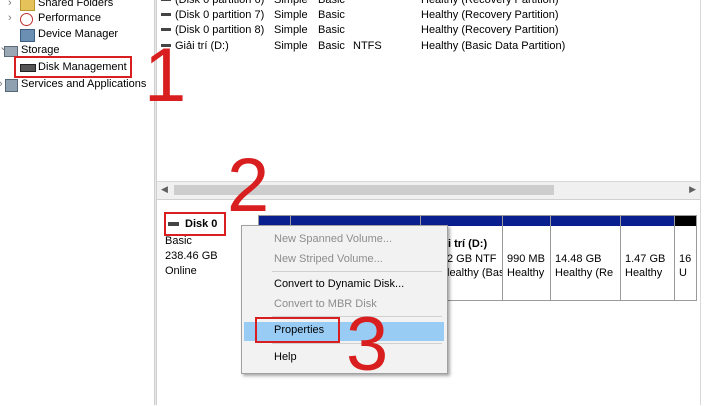  What do you see at coordinates (692, 189) in the screenshot?
I see `scroll-right-icon: ▶` at bounding box center [692, 189].